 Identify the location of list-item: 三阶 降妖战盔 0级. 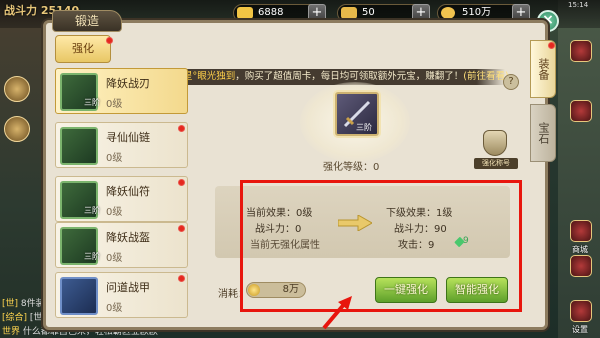
(121, 245).